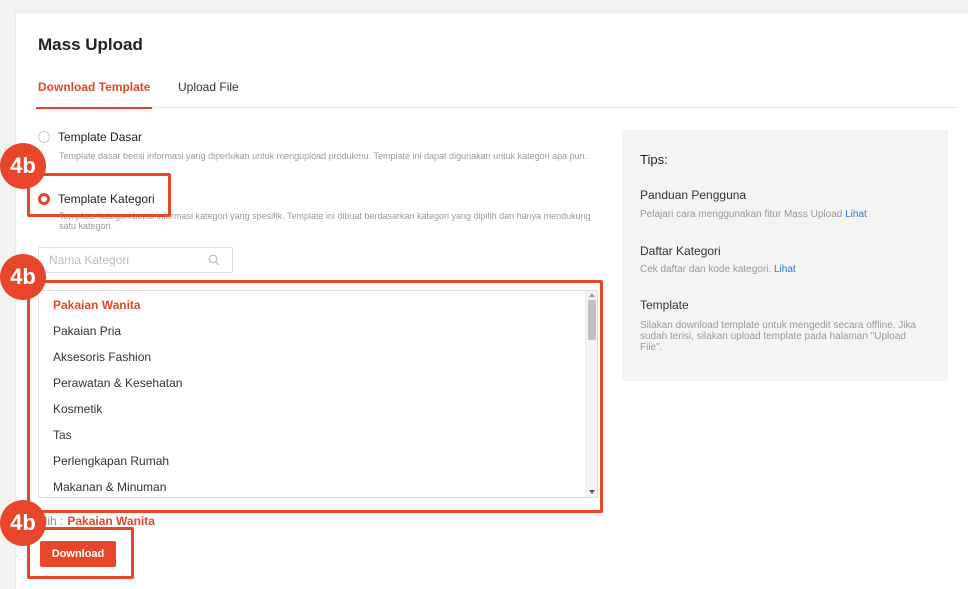  I want to click on tab-bar: Download Template Upload File, so click(496, 94).